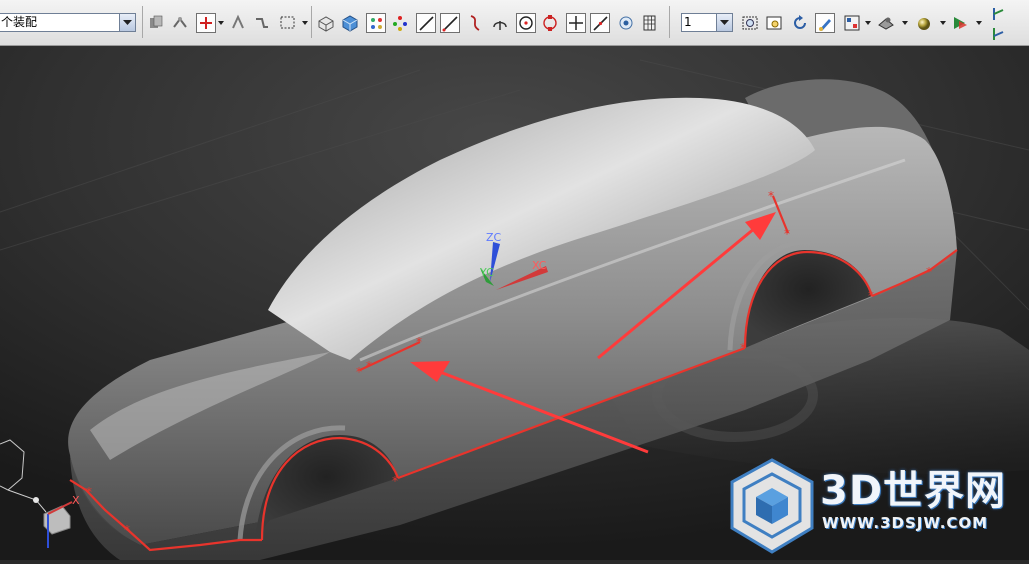 This screenshot has height=564, width=1029. Describe the element at coordinates (924, 23) in the screenshot. I see `sphere-icon` at that location.